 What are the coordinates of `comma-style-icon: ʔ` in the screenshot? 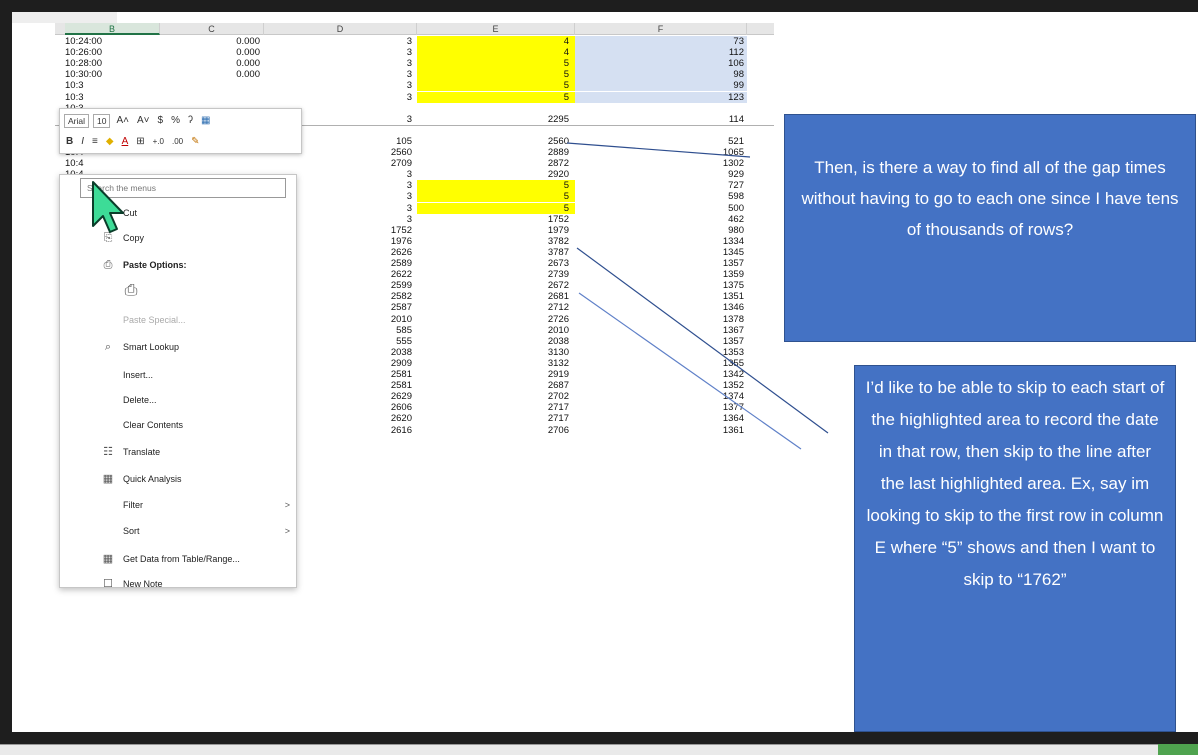 It's located at (190, 121).